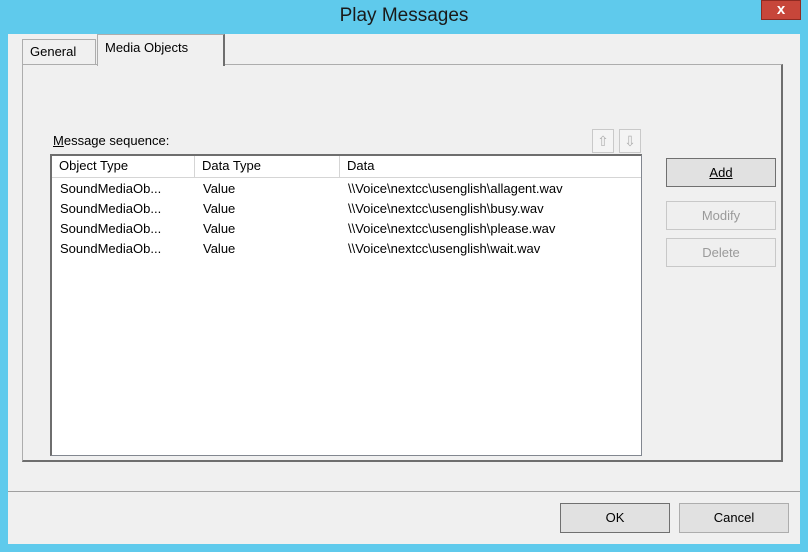 Image resolution: width=808 pixels, height=552 pixels. What do you see at coordinates (615, 518) in the screenshot?
I see `ok-button: OK` at bounding box center [615, 518].